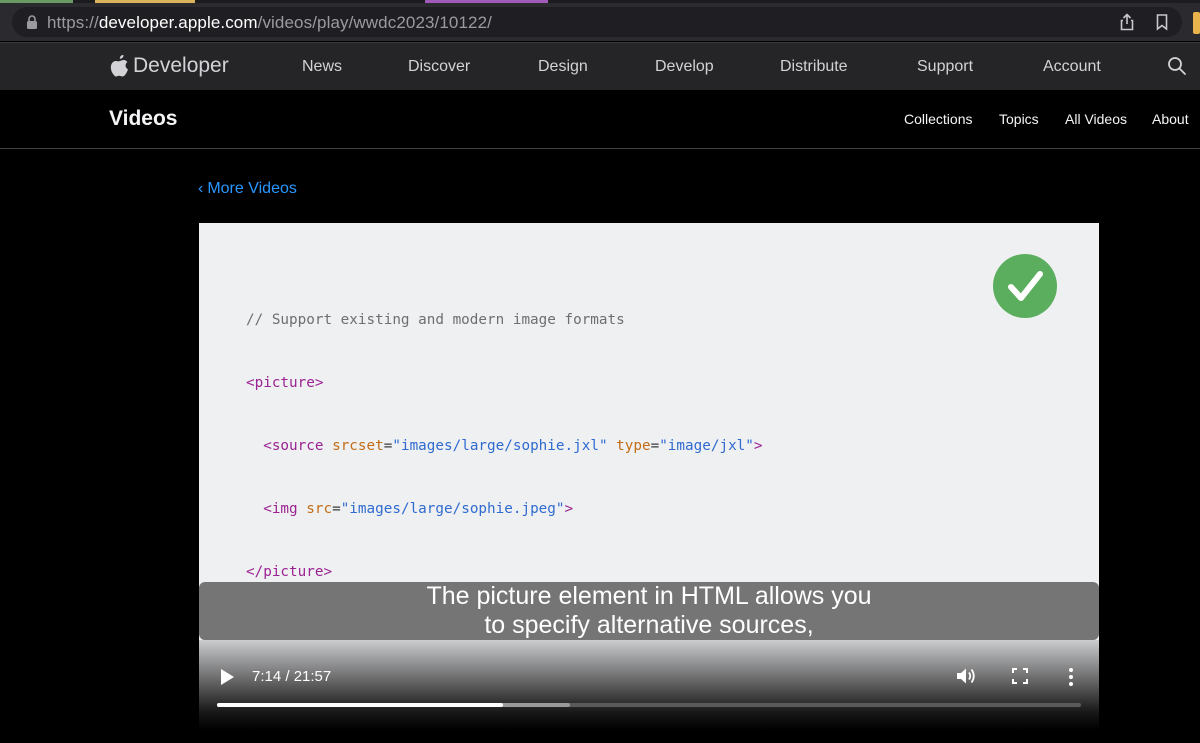 The image size is (1200, 743). I want to click on extension-icon, so click(1196, 23).